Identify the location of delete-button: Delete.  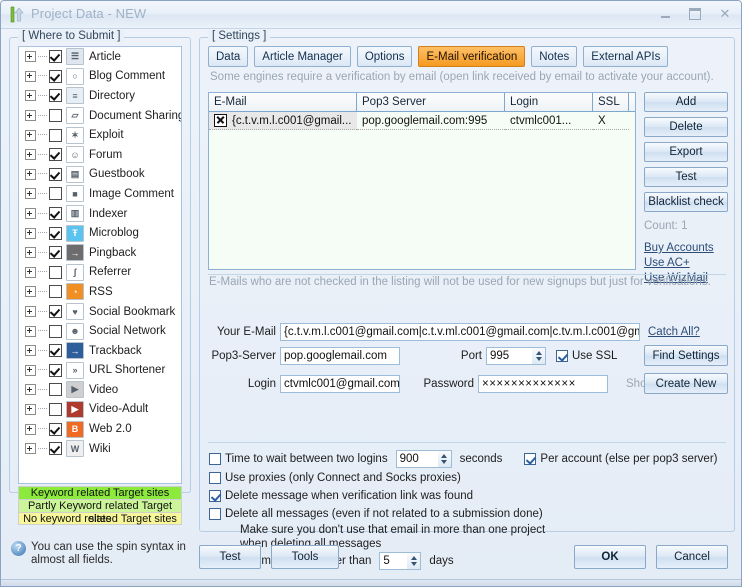
(686, 127).